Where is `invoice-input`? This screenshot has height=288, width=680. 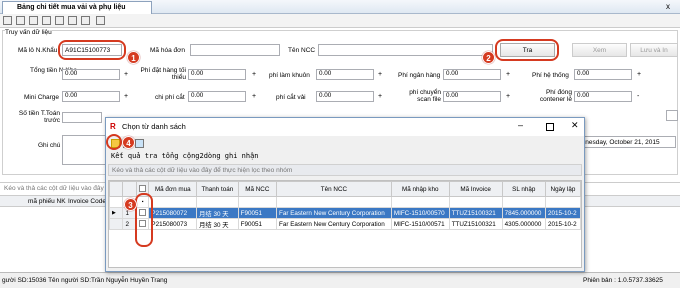 invoice-input is located at coordinates (235, 50).